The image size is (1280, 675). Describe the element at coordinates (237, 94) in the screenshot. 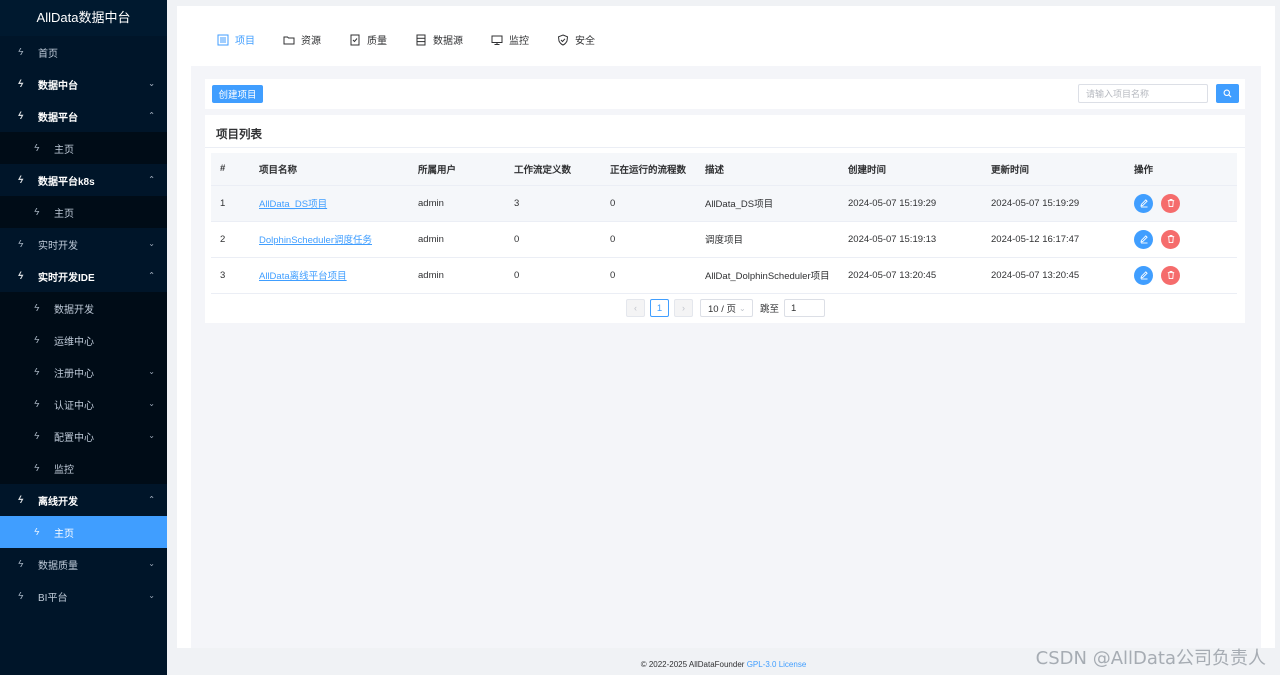

I see `create-project-button: 创建项目` at that location.